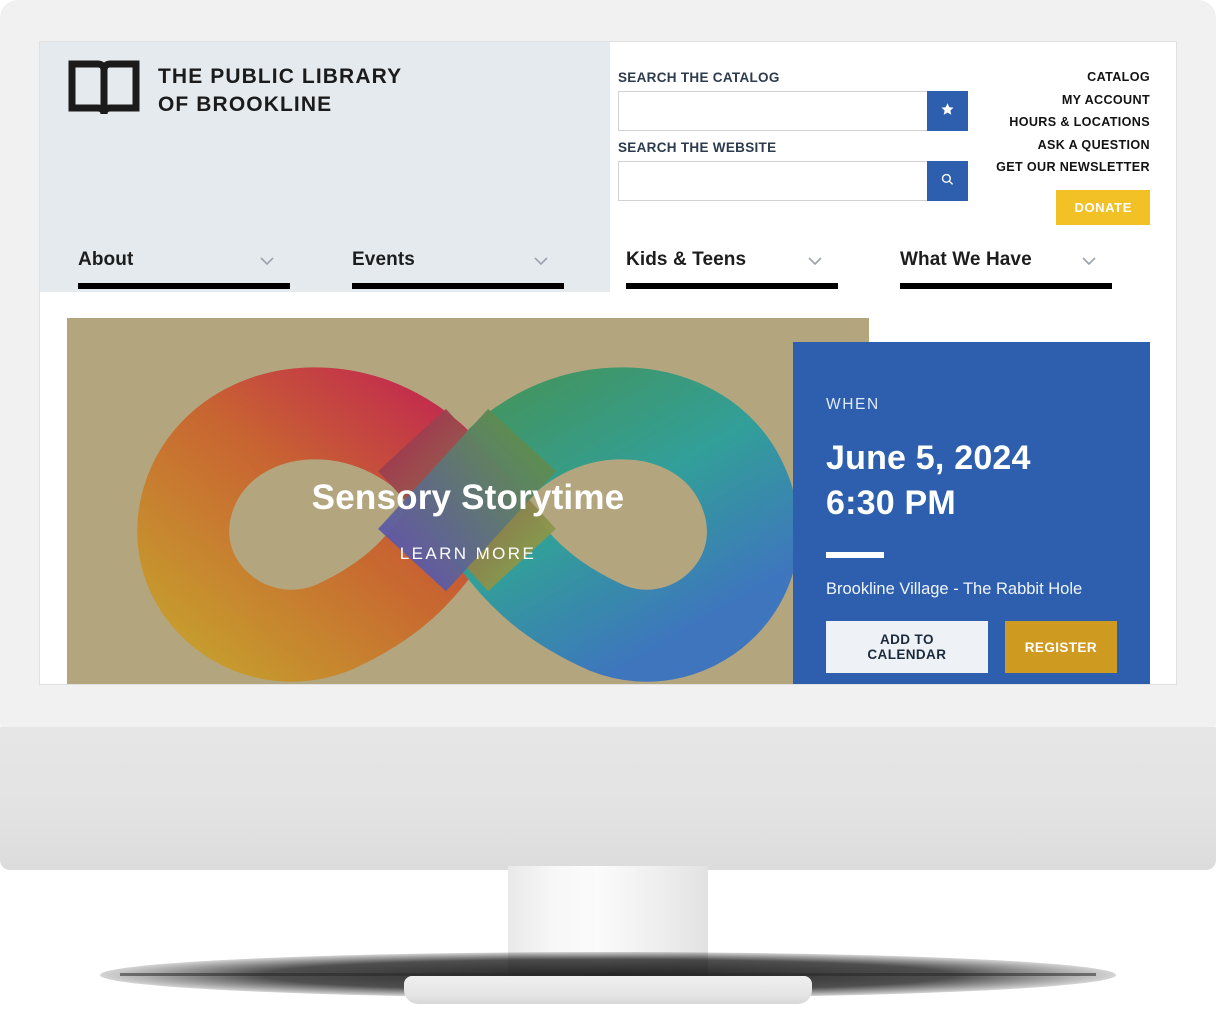 The image size is (1216, 1012). I want to click on add-to-calendar-button: ADD TO CALENDAR, so click(907, 647).